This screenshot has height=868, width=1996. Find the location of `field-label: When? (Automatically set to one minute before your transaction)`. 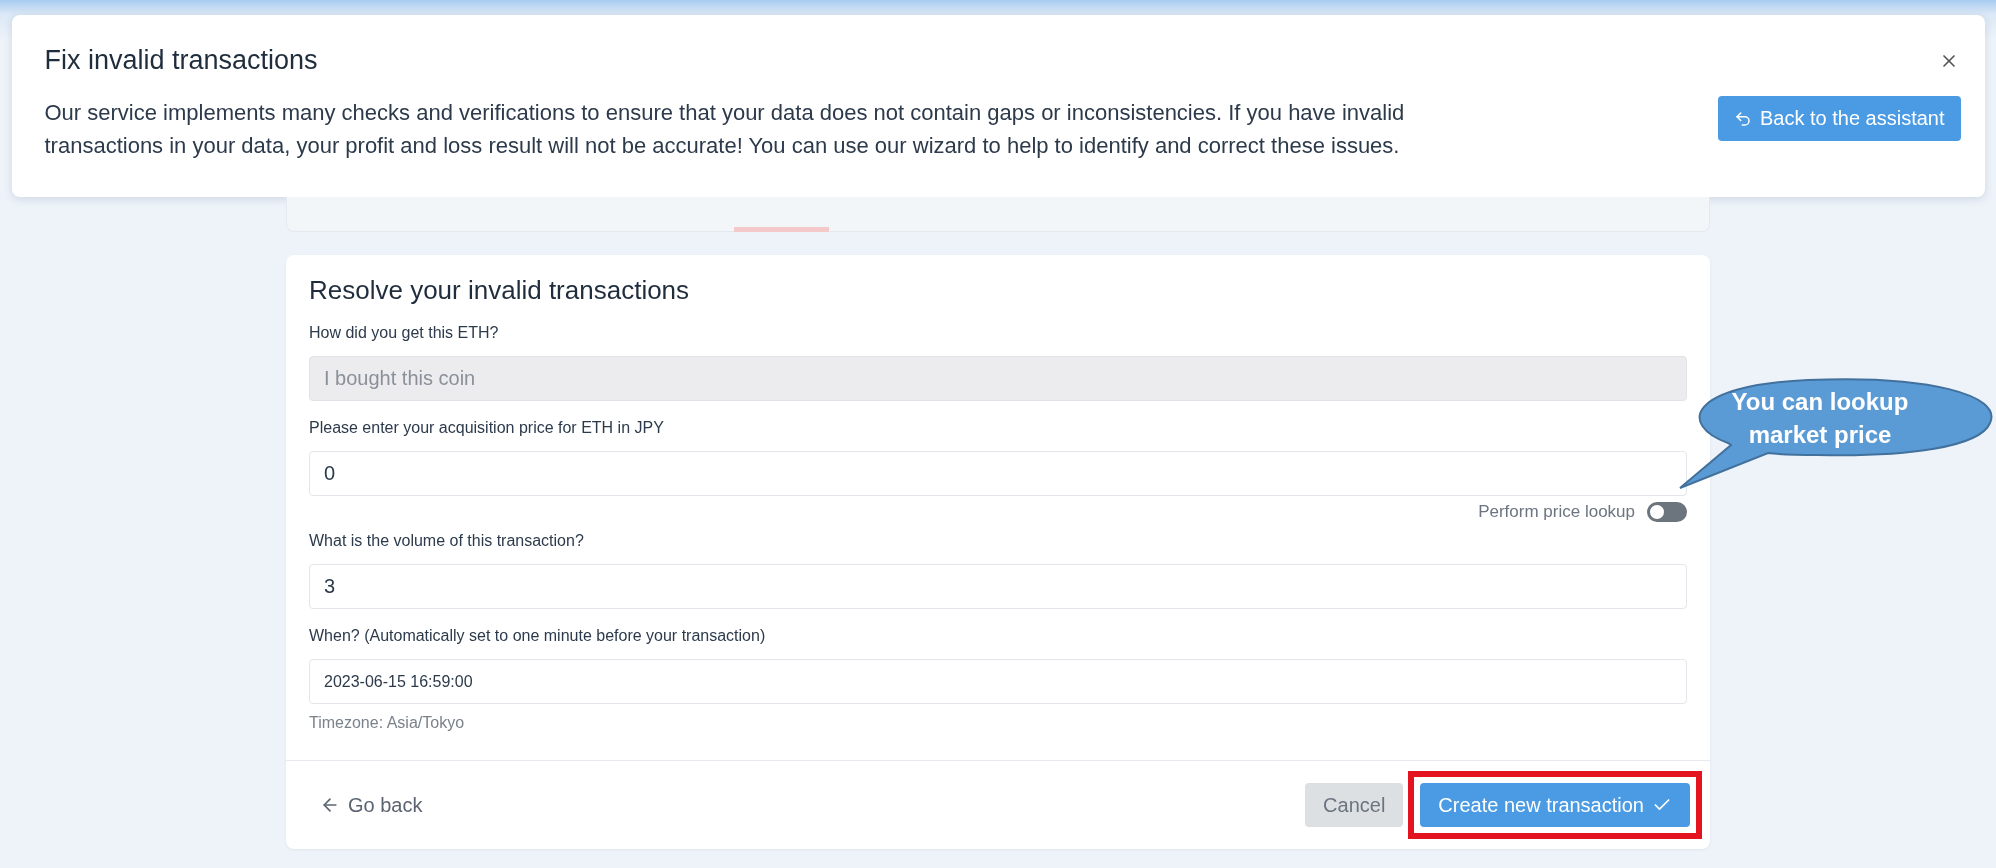

field-label: When? (Automatically set to one minute before your transaction) is located at coordinates (538, 636).